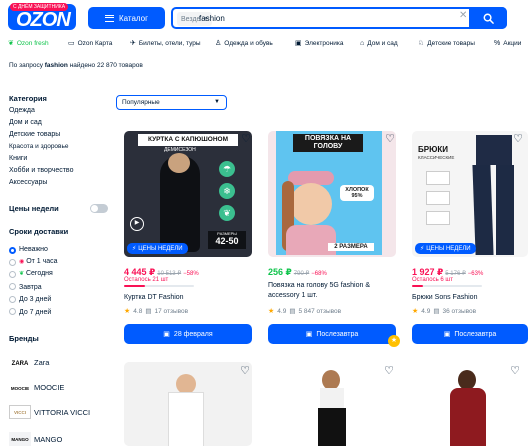 The image size is (530, 446). What do you see at coordinates (379, 43) in the screenshot?
I see `category-home: ⌂ Дом и сад` at bounding box center [379, 43].